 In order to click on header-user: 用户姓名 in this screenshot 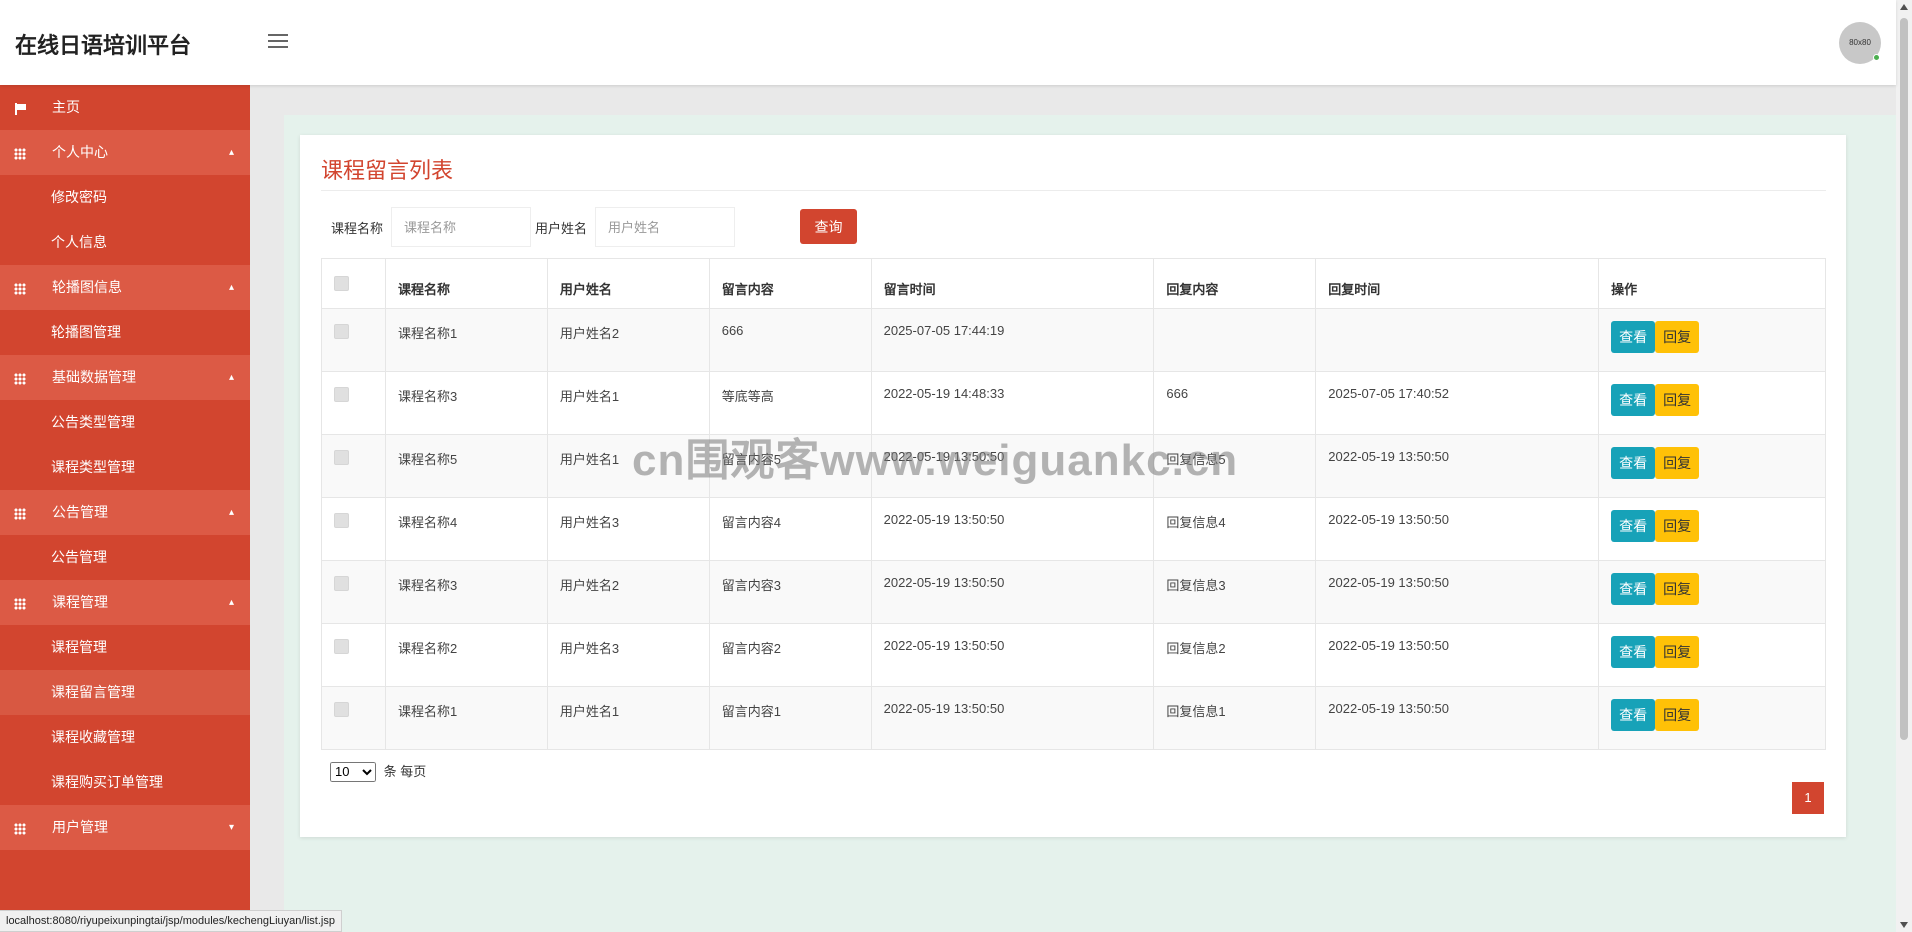, I will do `click(628, 283)`.